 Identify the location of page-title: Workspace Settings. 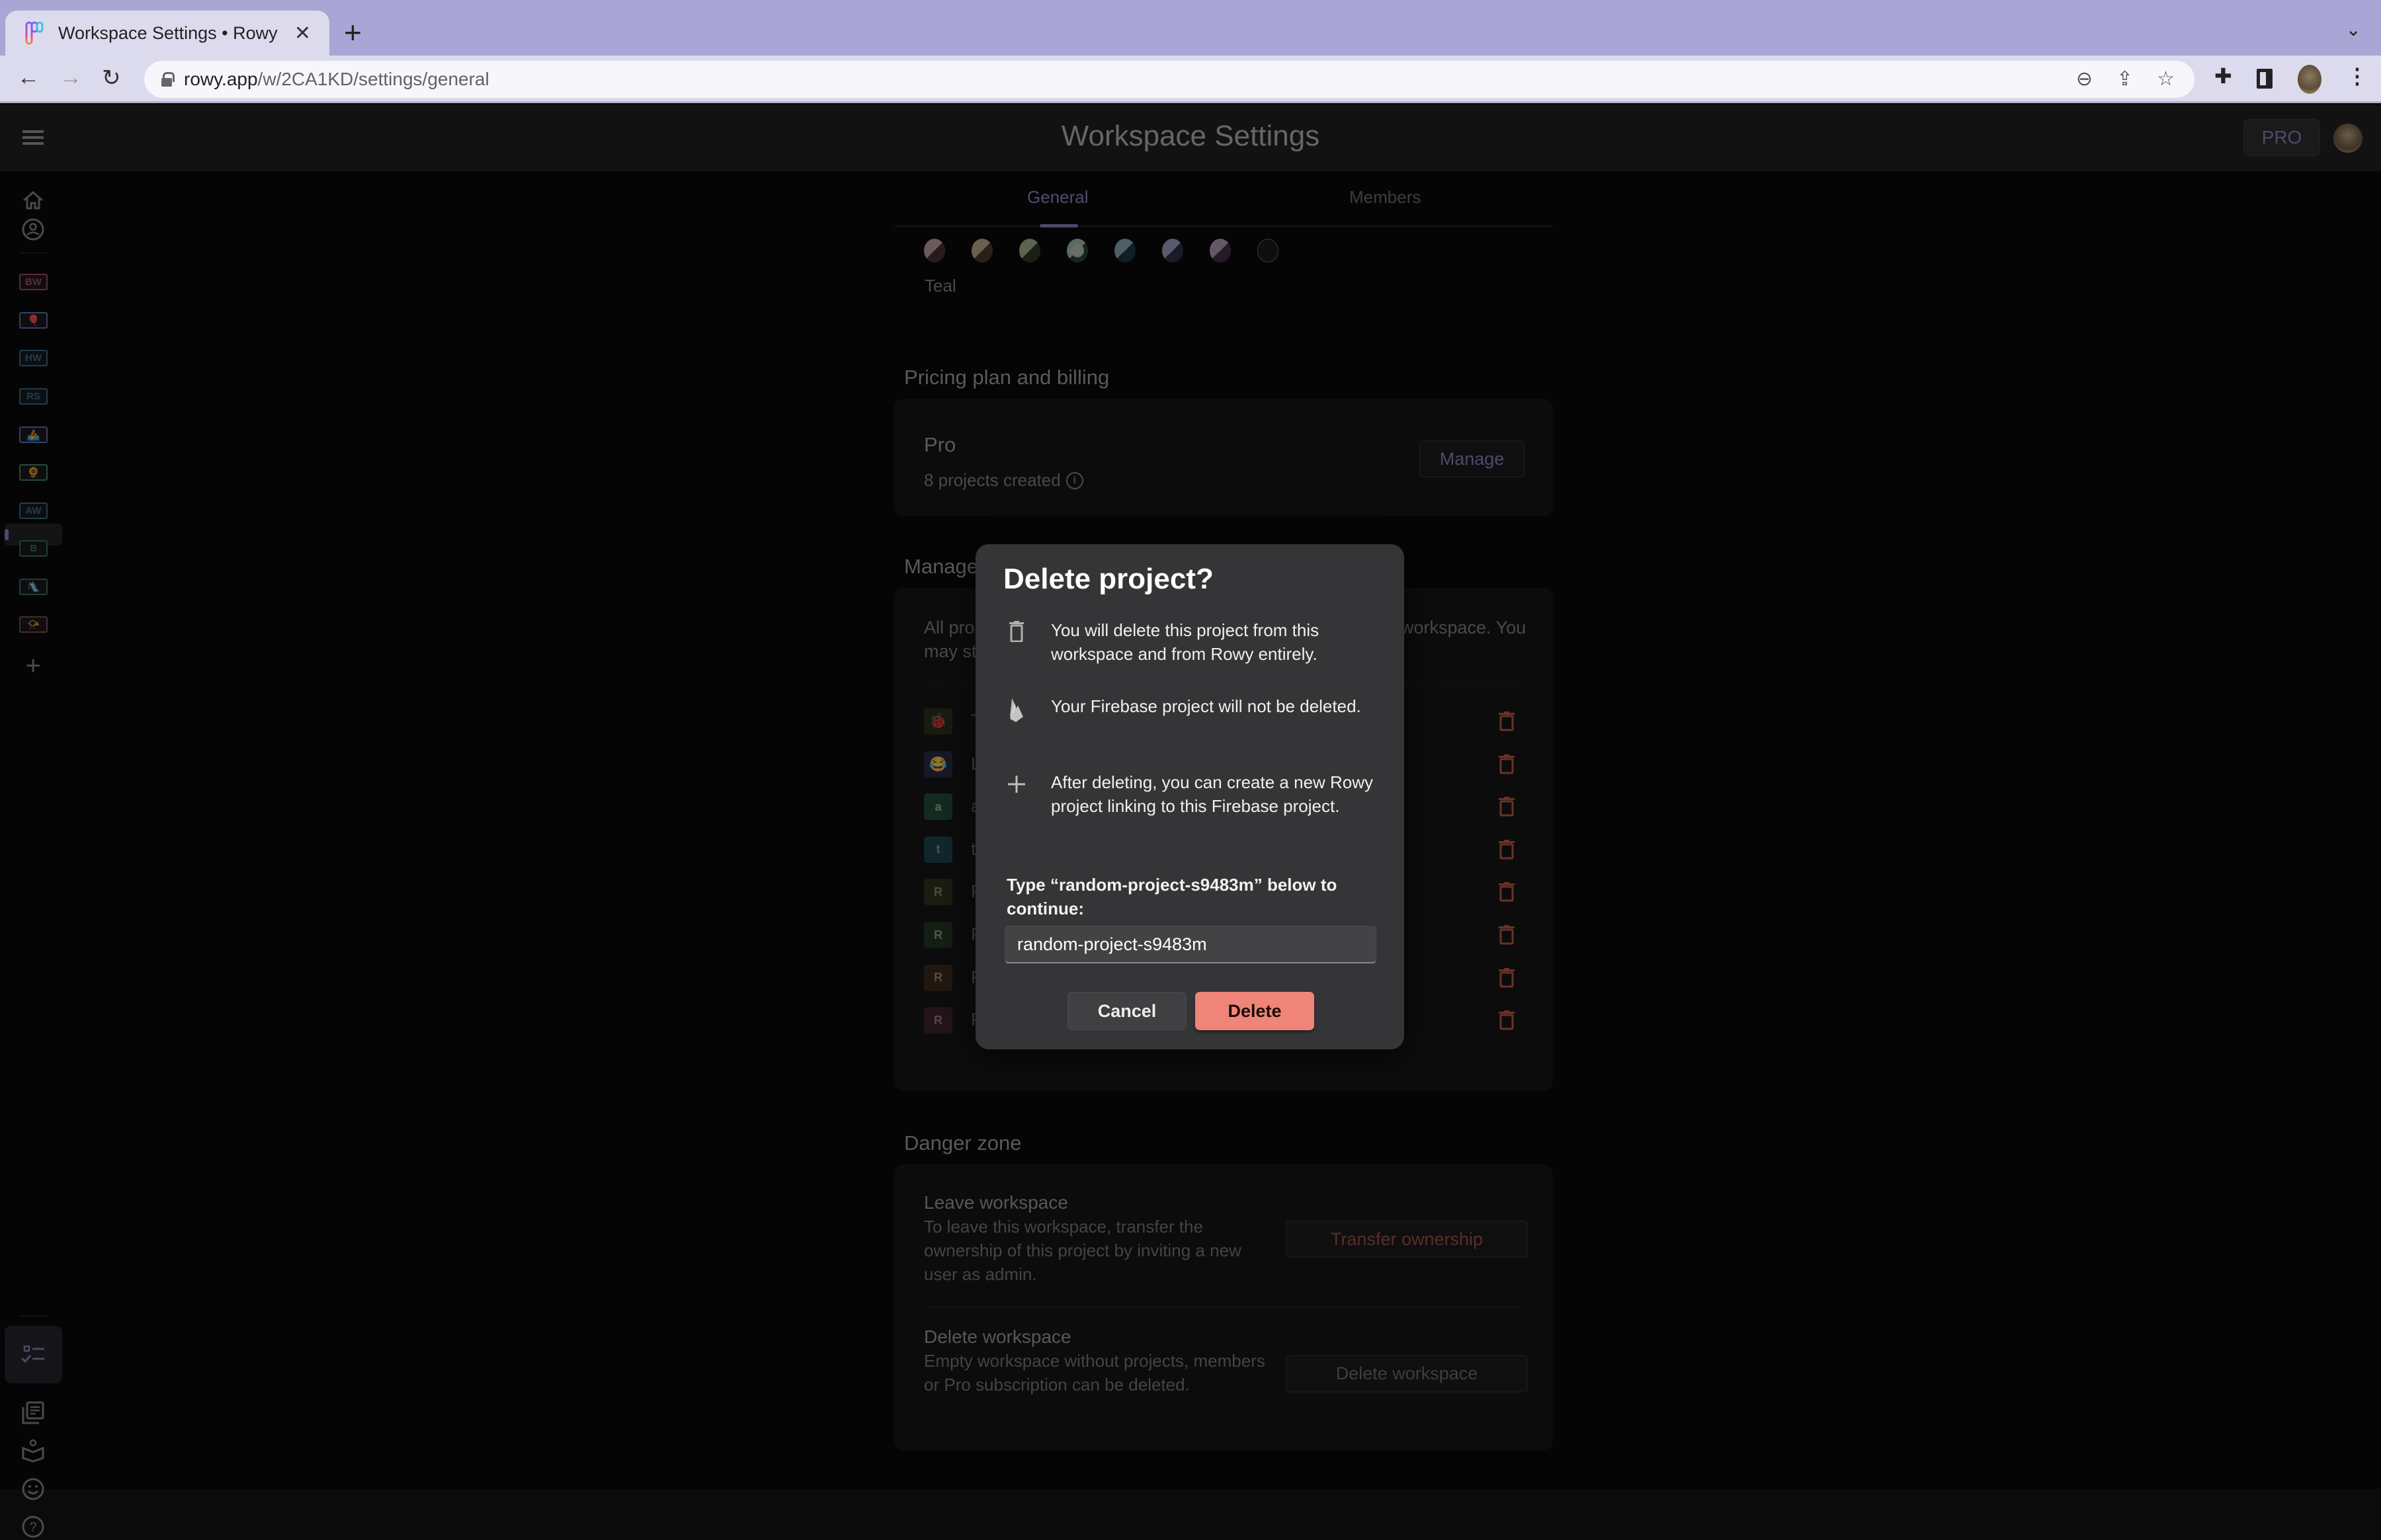
(1190, 136).